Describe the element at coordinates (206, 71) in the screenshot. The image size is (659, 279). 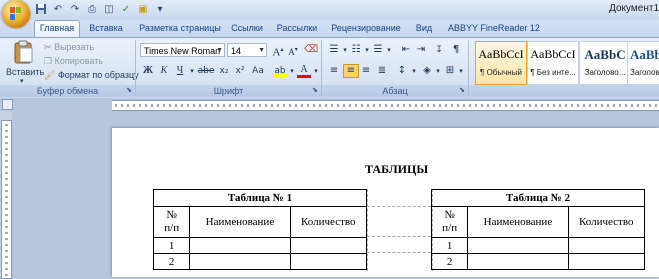
I see `strikethrough-button: abe` at that location.